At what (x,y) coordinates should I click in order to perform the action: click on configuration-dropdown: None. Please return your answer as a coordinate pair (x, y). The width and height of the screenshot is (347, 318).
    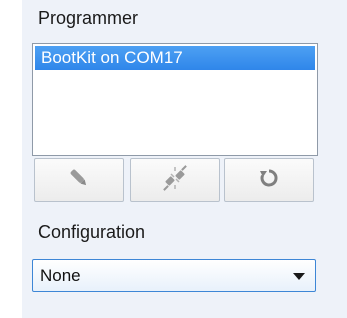
    Looking at the image, I should click on (174, 275).